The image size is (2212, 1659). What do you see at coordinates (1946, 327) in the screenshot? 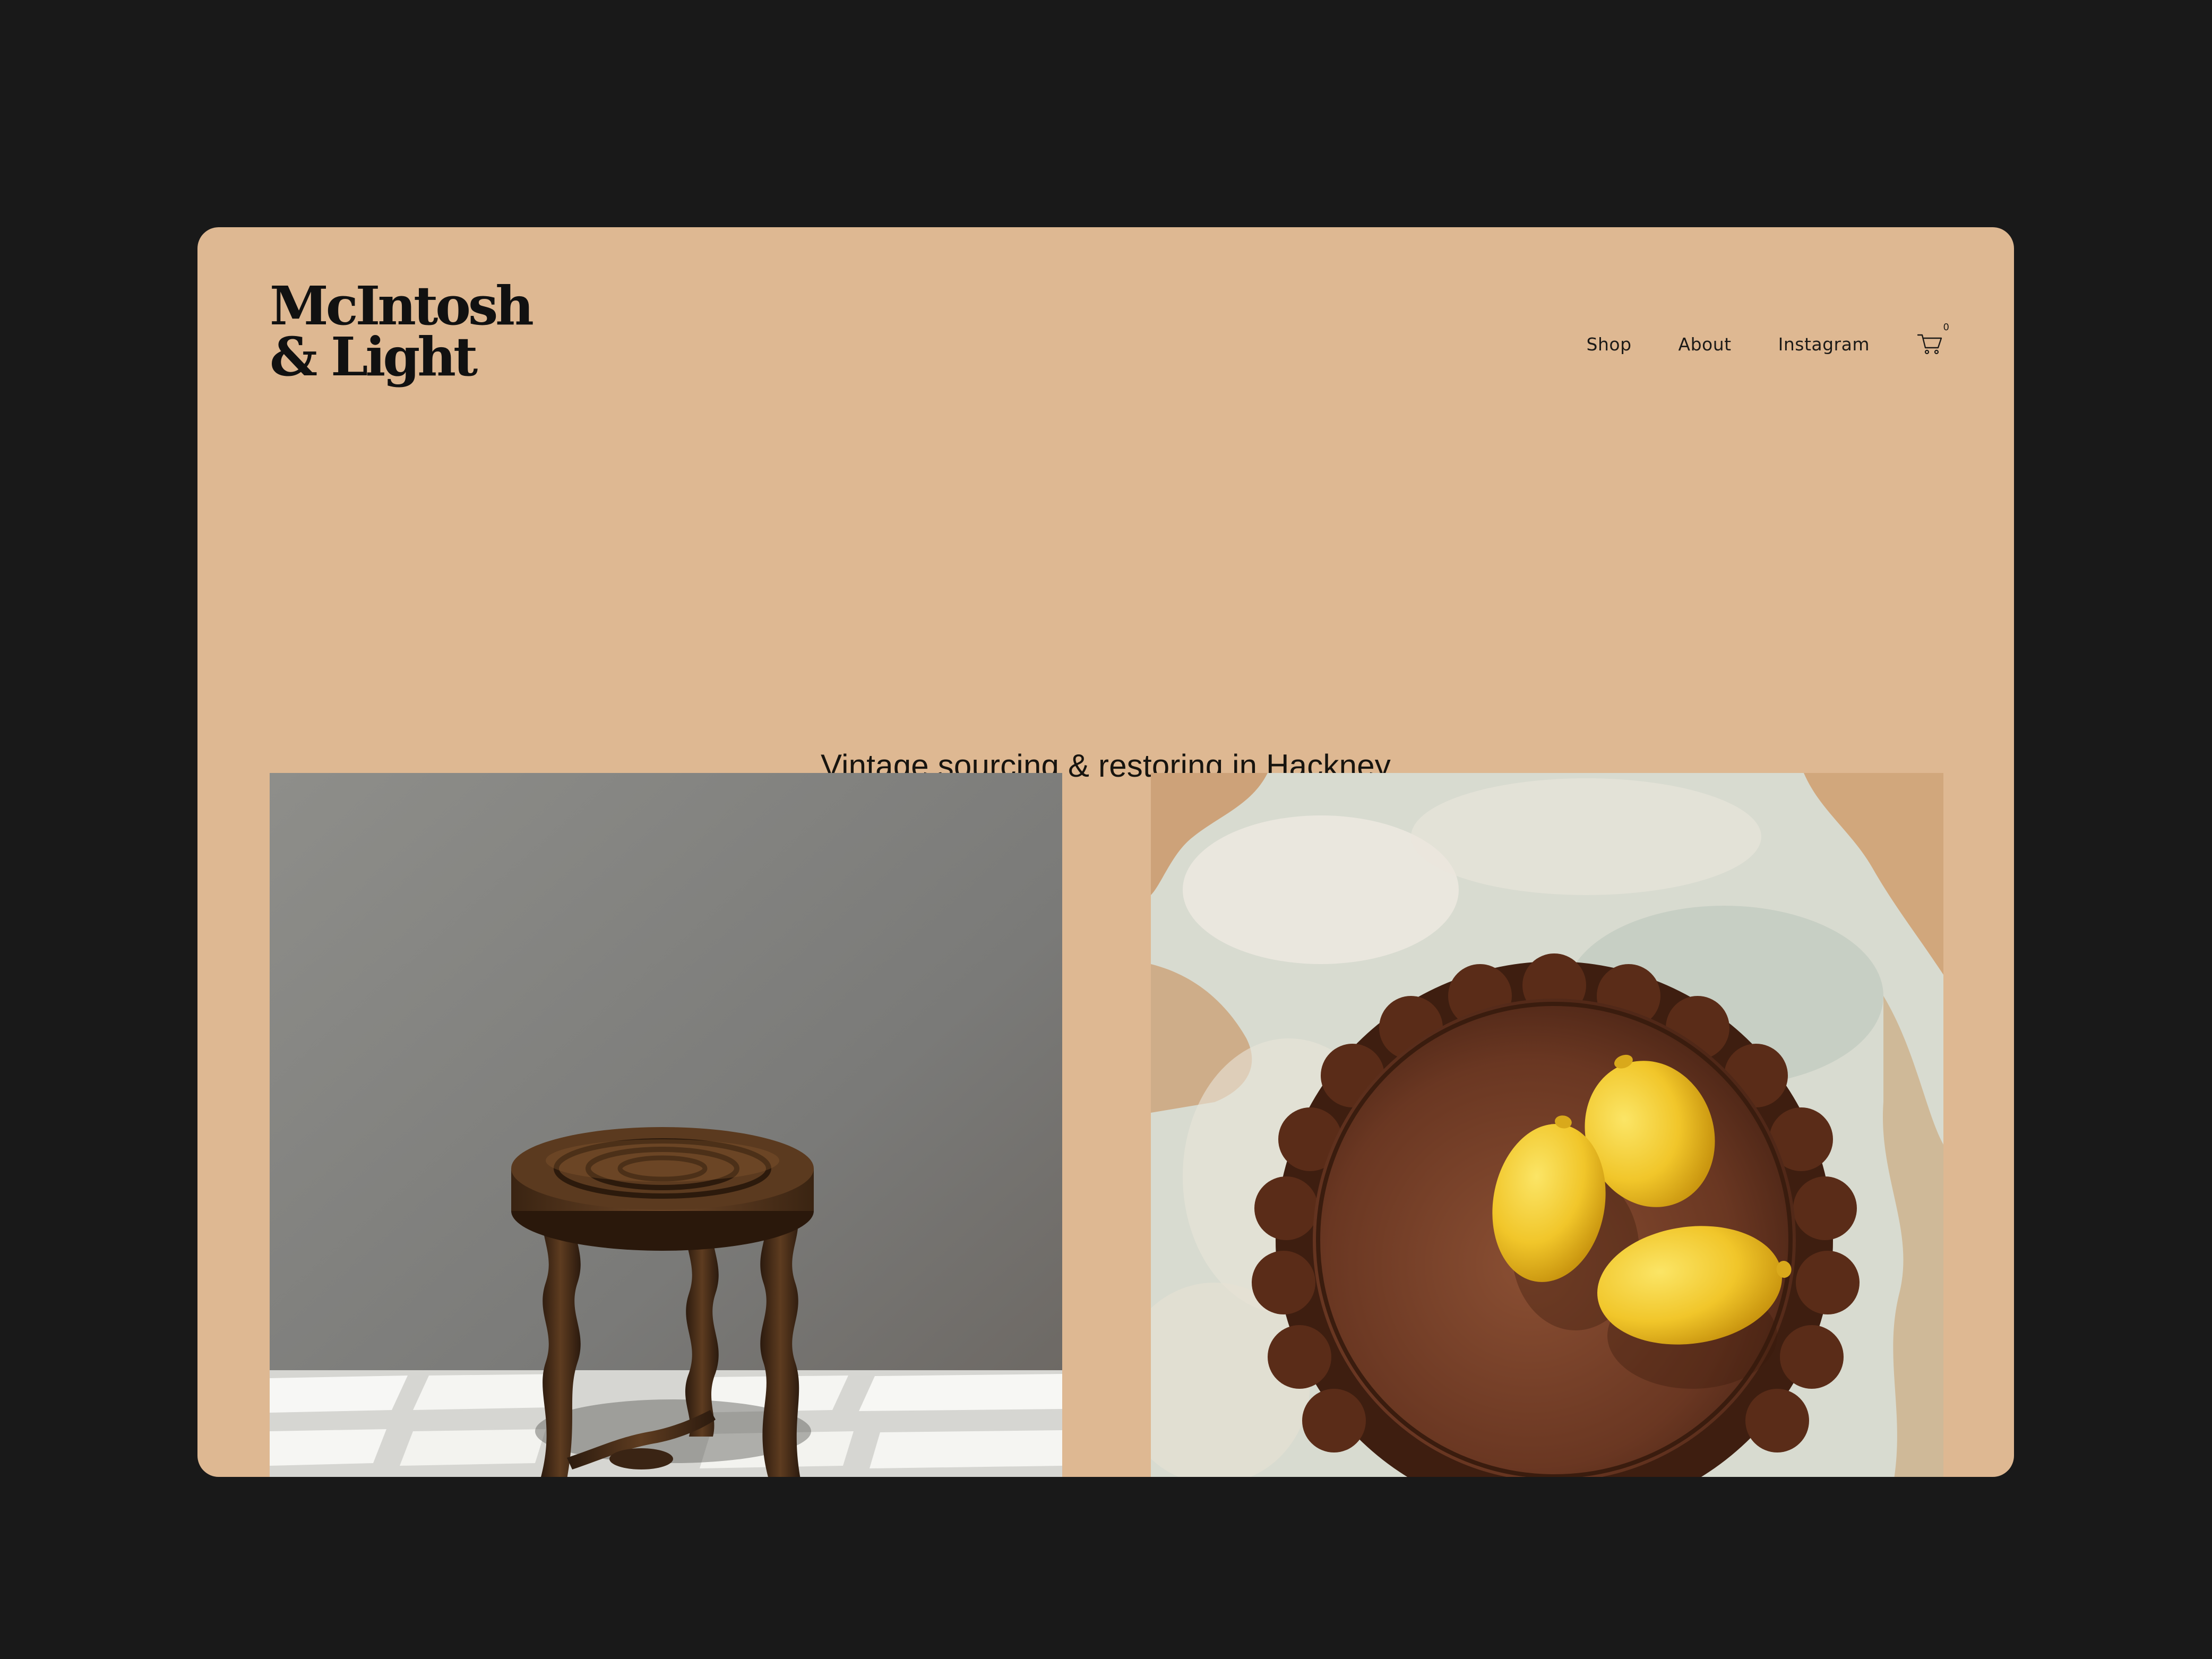
I see `cart-count-badge: 0` at bounding box center [1946, 327].